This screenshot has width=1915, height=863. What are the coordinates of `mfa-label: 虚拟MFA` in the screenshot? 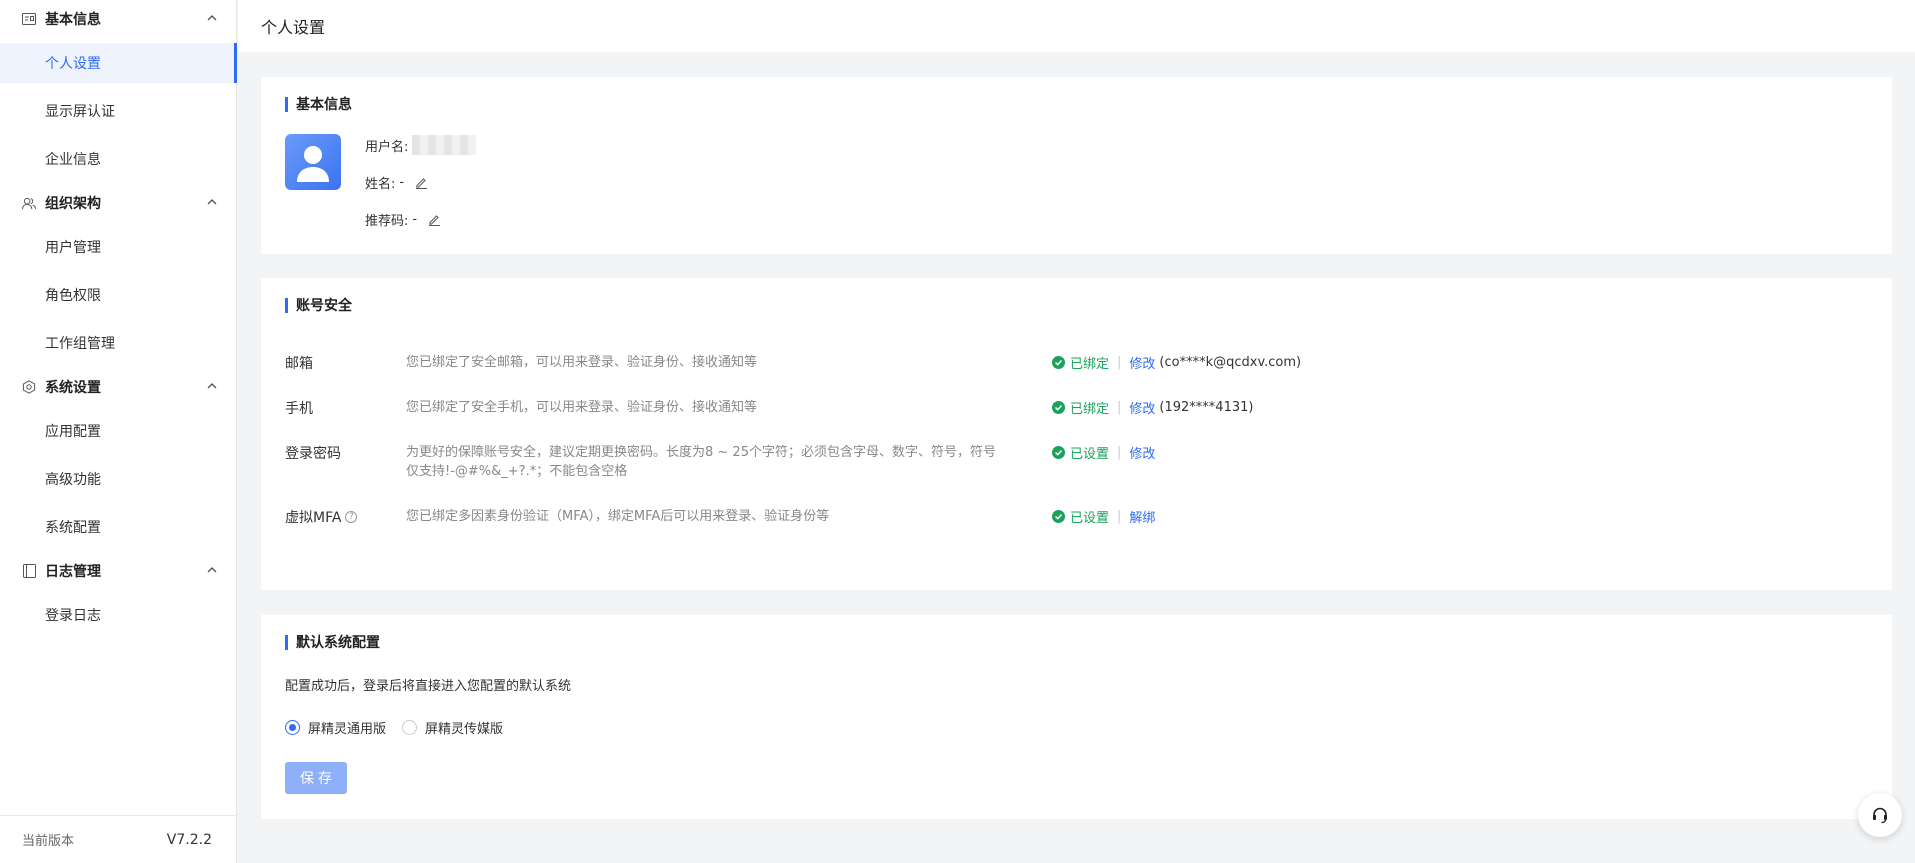 It's located at (313, 518).